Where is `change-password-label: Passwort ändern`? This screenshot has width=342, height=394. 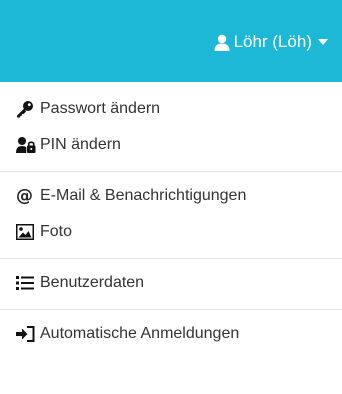
change-password-label: Passwort ändern is located at coordinates (100, 108).